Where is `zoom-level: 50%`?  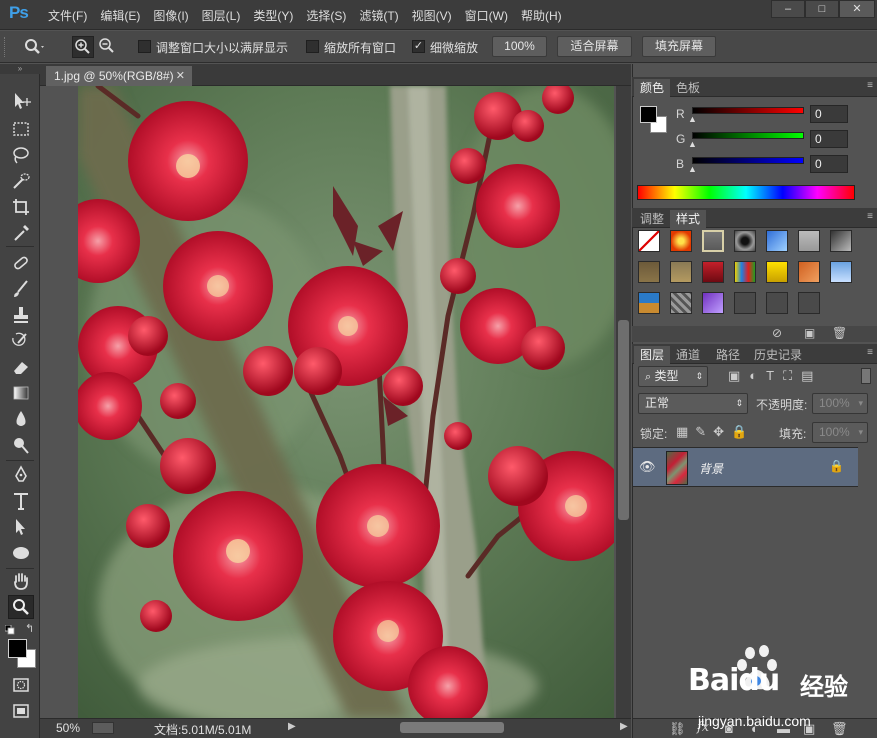 zoom-level: 50% is located at coordinates (68, 728).